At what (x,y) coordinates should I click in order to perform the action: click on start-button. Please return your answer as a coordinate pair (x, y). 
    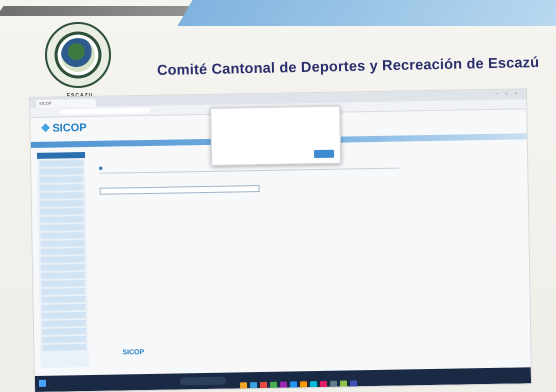
    Looking at the image, I should click on (42, 383).